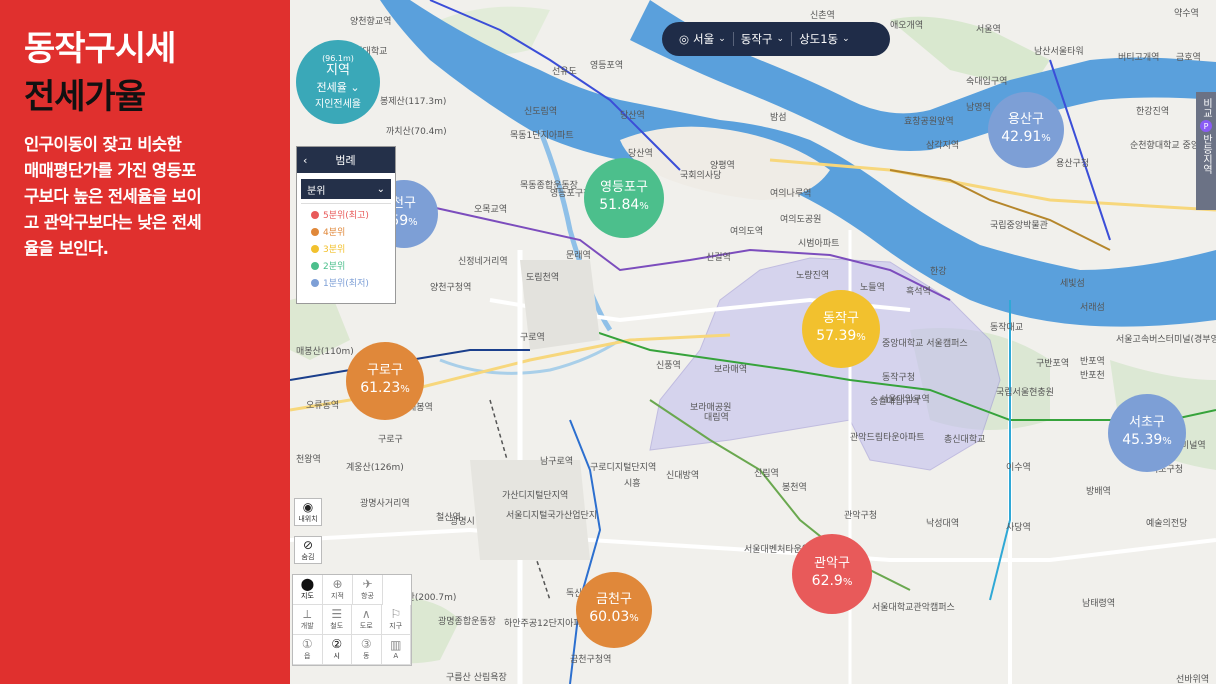  Describe the element at coordinates (308, 620) in the screenshot. I see `tool-development: ⟂ 개발` at that location.